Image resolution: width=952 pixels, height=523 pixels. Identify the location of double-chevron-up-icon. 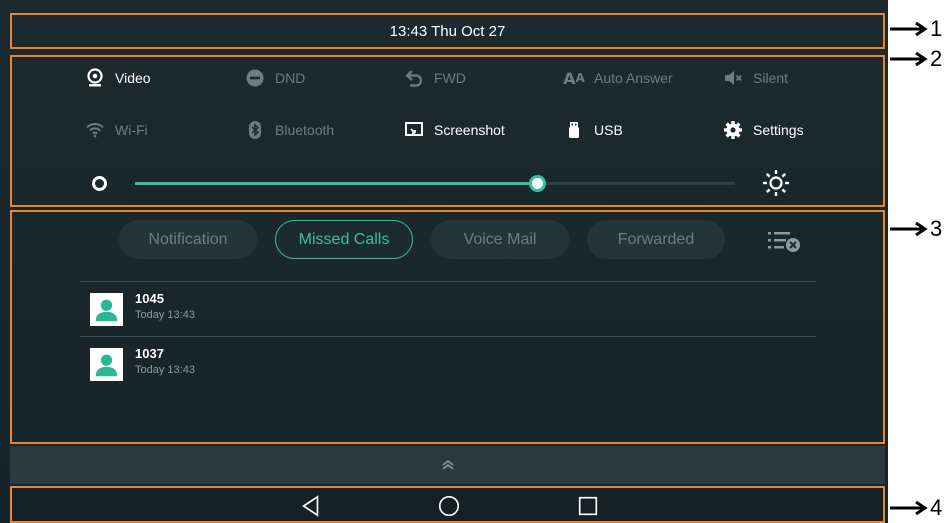
(447, 464).